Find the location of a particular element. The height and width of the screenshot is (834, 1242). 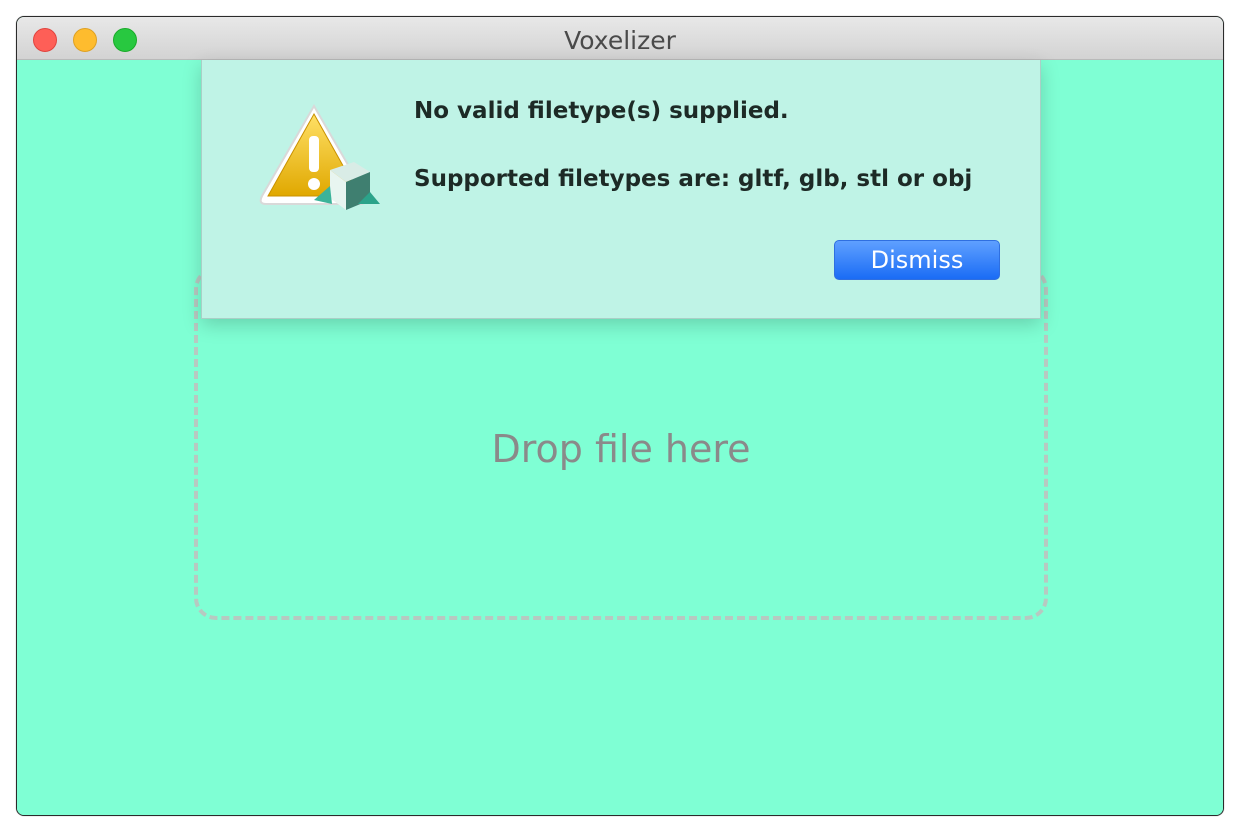

window-title: Voxelizer is located at coordinates (620, 40).